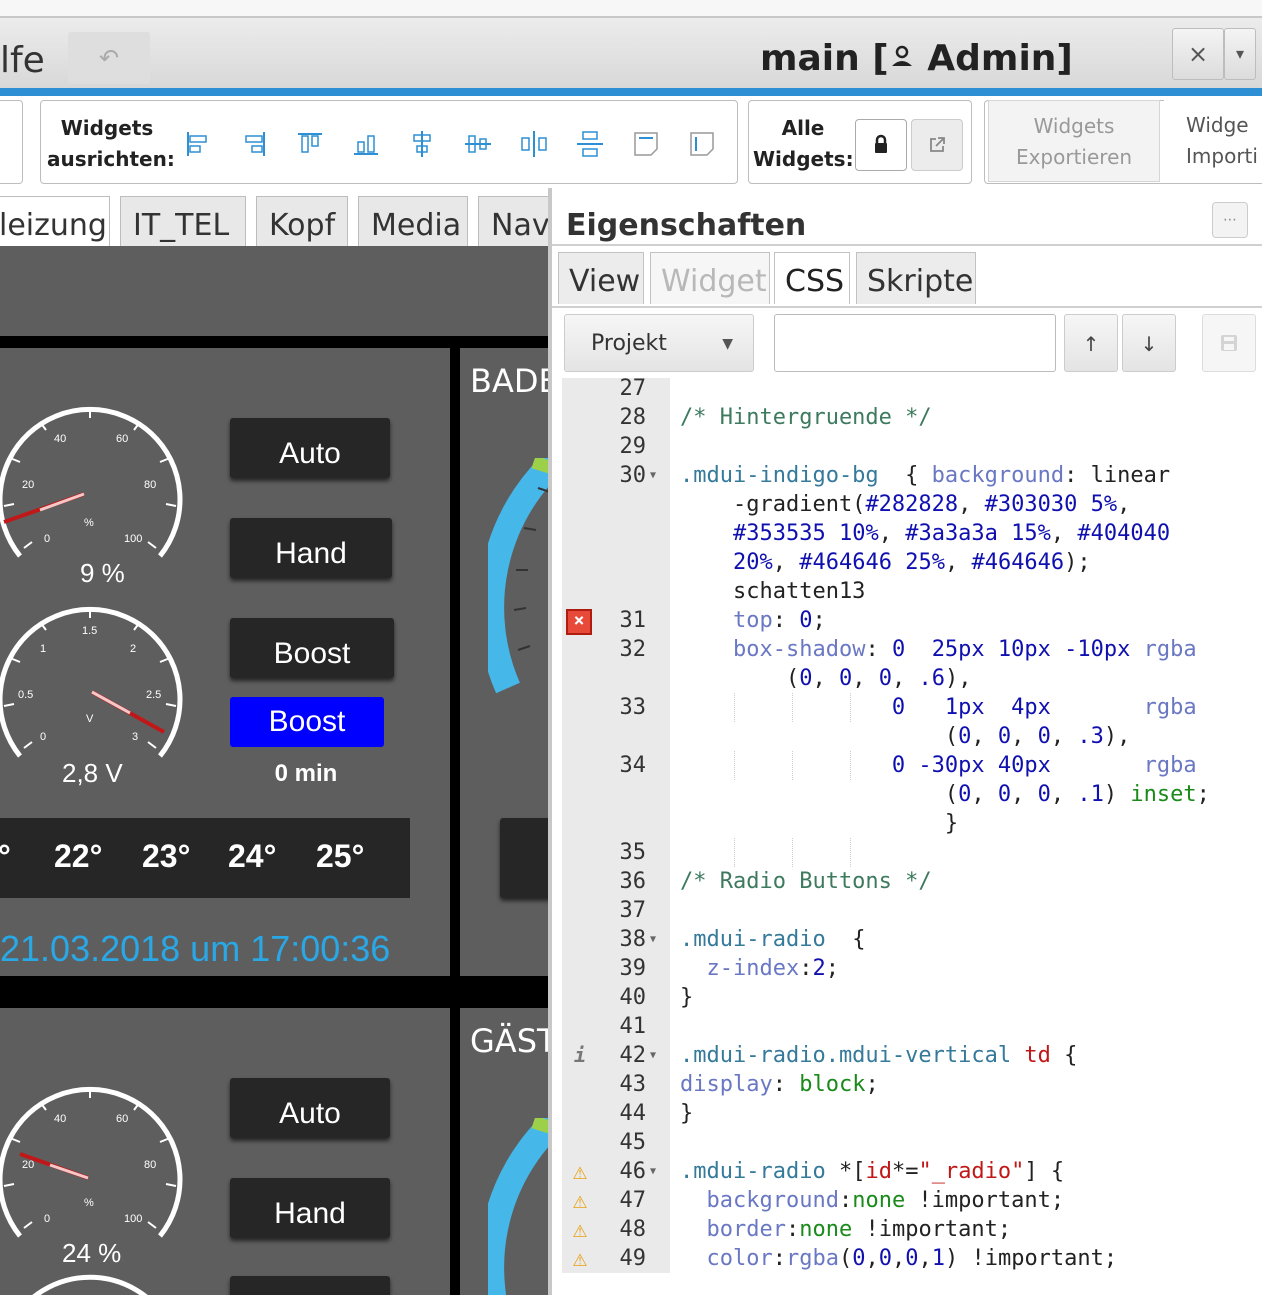 This screenshot has width=1262, height=1295. I want to click on arrow-up-icon: ↑, so click(1091, 344).